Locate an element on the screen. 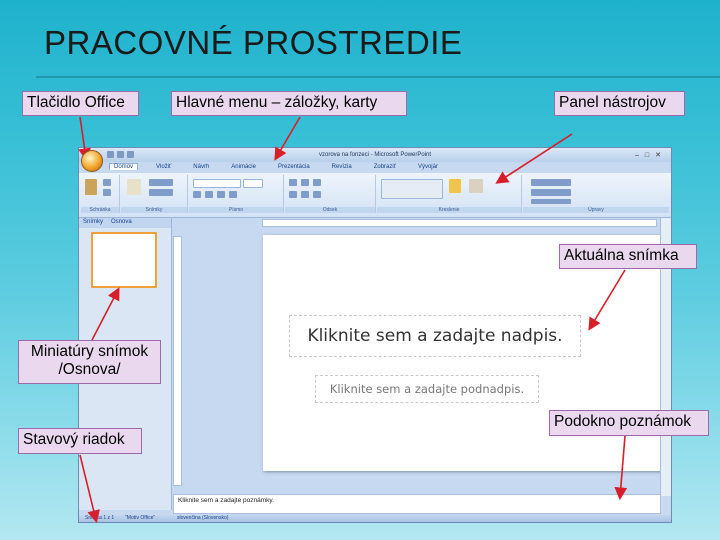 The image size is (720, 540). theme-name: "Motív Office" is located at coordinates (140, 518).